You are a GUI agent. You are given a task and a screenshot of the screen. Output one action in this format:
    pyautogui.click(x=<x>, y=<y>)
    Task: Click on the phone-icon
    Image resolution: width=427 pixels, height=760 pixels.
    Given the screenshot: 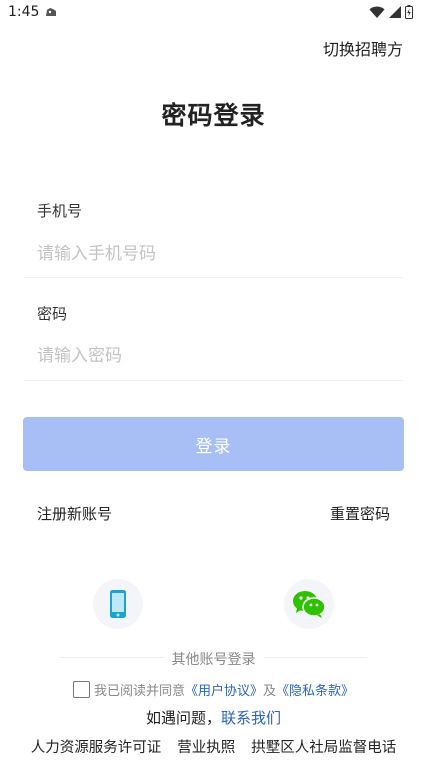 What is the action you would take?
    pyautogui.click(x=118, y=604)
    